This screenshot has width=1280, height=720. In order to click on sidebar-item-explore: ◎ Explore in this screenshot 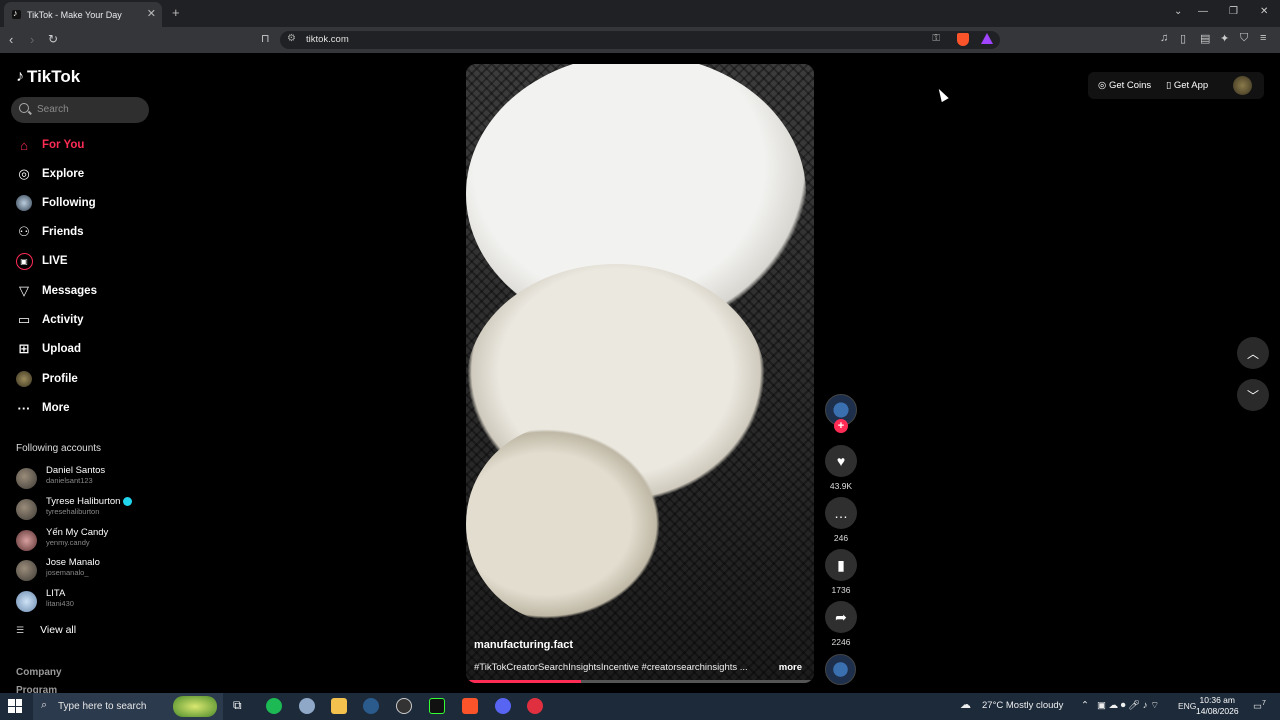, I will do `click(49, 174)`.